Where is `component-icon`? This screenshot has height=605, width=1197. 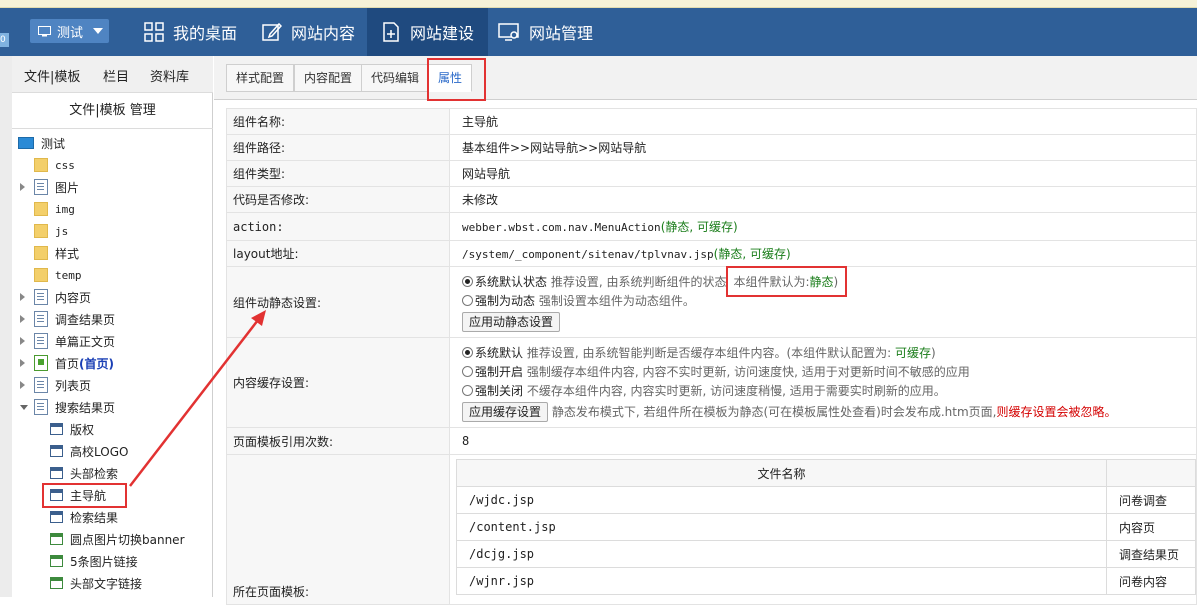 component-icon is located at coordinates (56, 451).